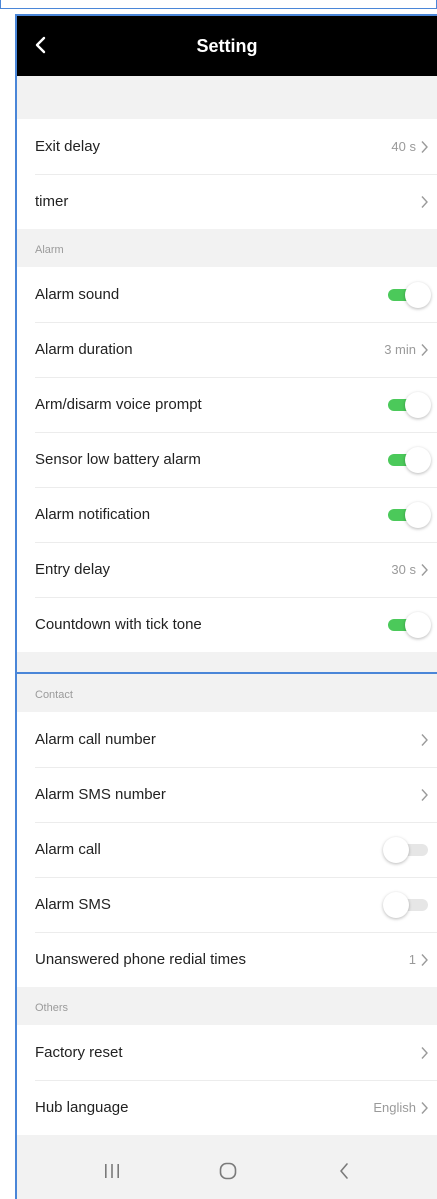  What do you see at coordinates (68, 146) in the screenshot?
I see `row-label: Exit delay` at bounding box center [68, 146].